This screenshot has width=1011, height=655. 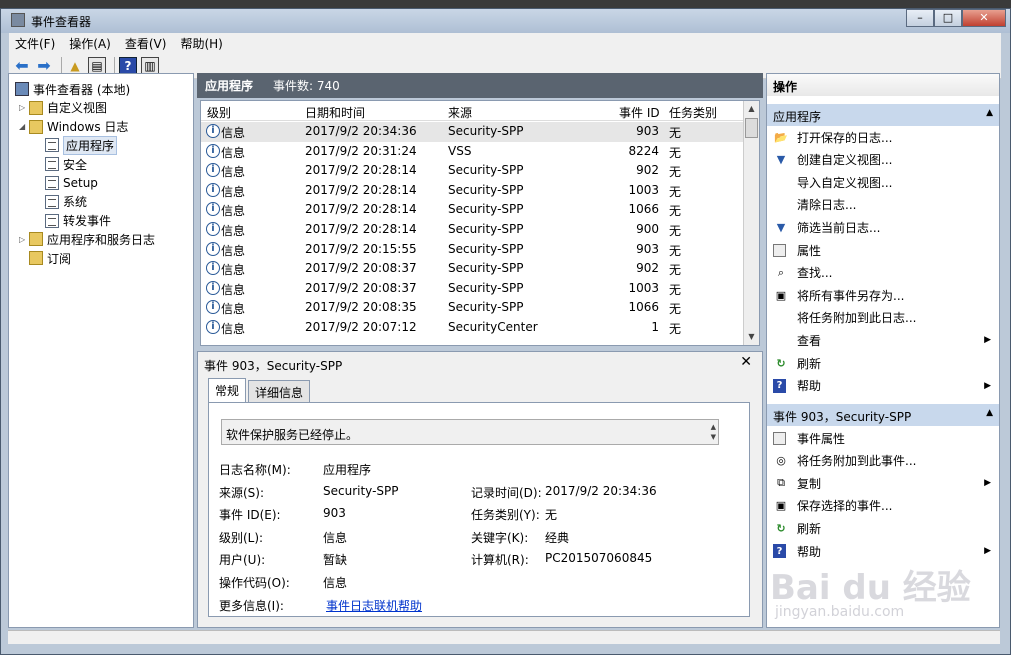 What do you see at coordinates (751, 109) in the screenshot?
I see `scroll-up-icon: ▲` at bounding box center [751, 109].